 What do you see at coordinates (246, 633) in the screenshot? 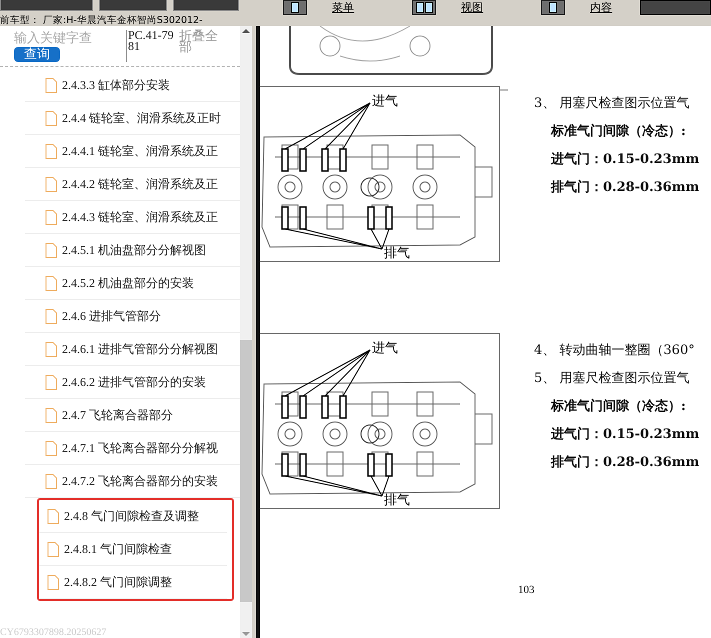
I see `scroll-down-icon` at bounding box center [246, 633].